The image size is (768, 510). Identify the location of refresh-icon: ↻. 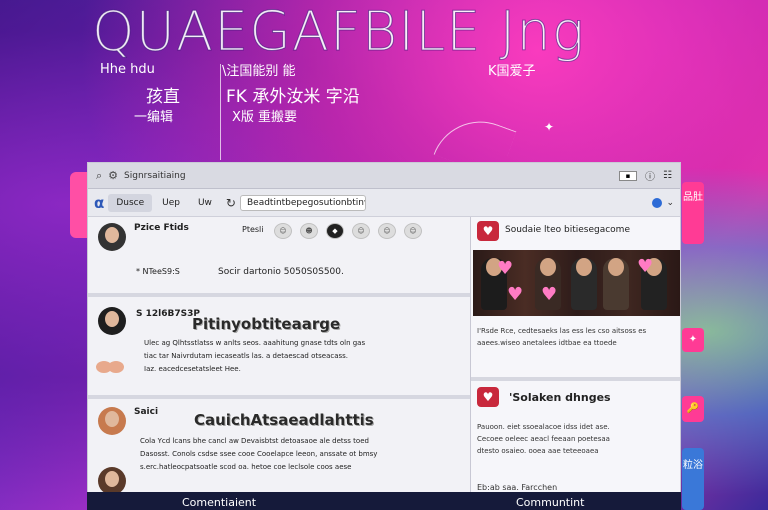
(231, 203).